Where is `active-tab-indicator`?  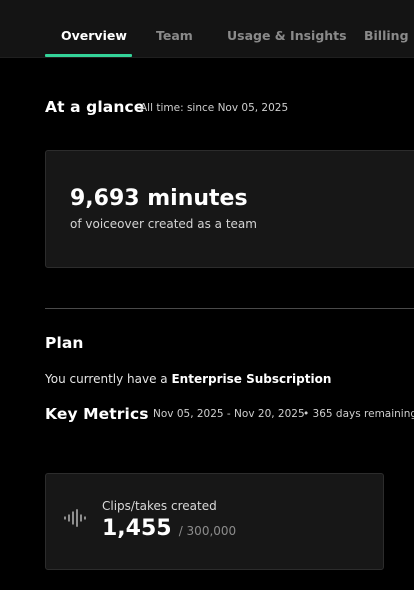 active-tab-indicator is located at coordinates (88, 55).